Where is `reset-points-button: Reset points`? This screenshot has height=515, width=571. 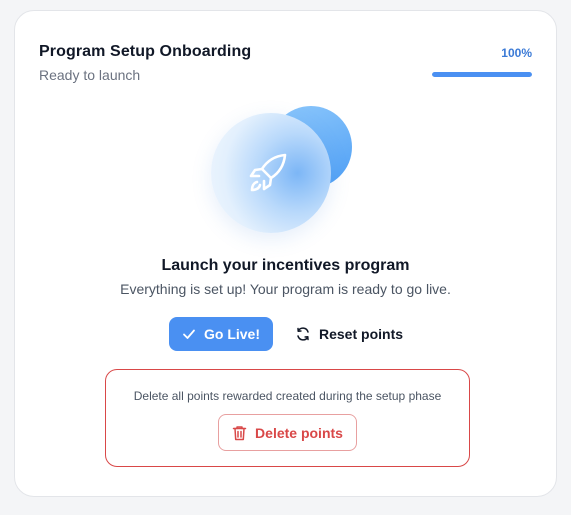 reset-points-button: Reset points is located at coordinates (349, 334).